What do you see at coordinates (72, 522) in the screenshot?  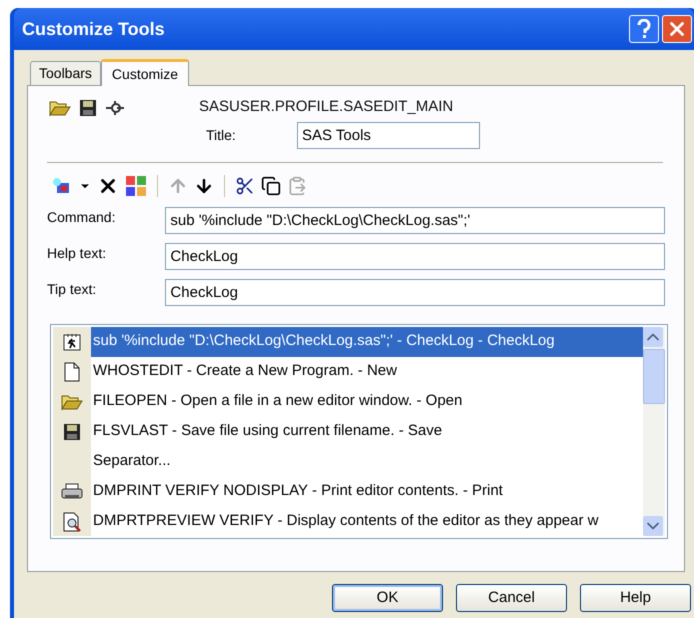 I see `page-magnifier-icon` at bounding box center [72, 522].